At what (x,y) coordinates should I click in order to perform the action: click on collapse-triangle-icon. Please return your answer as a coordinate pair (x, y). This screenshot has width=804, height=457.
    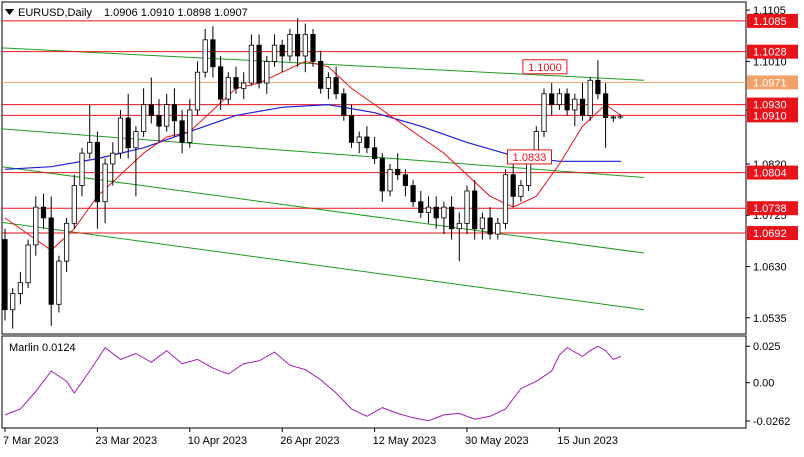
    Looking at the image, I should click on (9, 12).